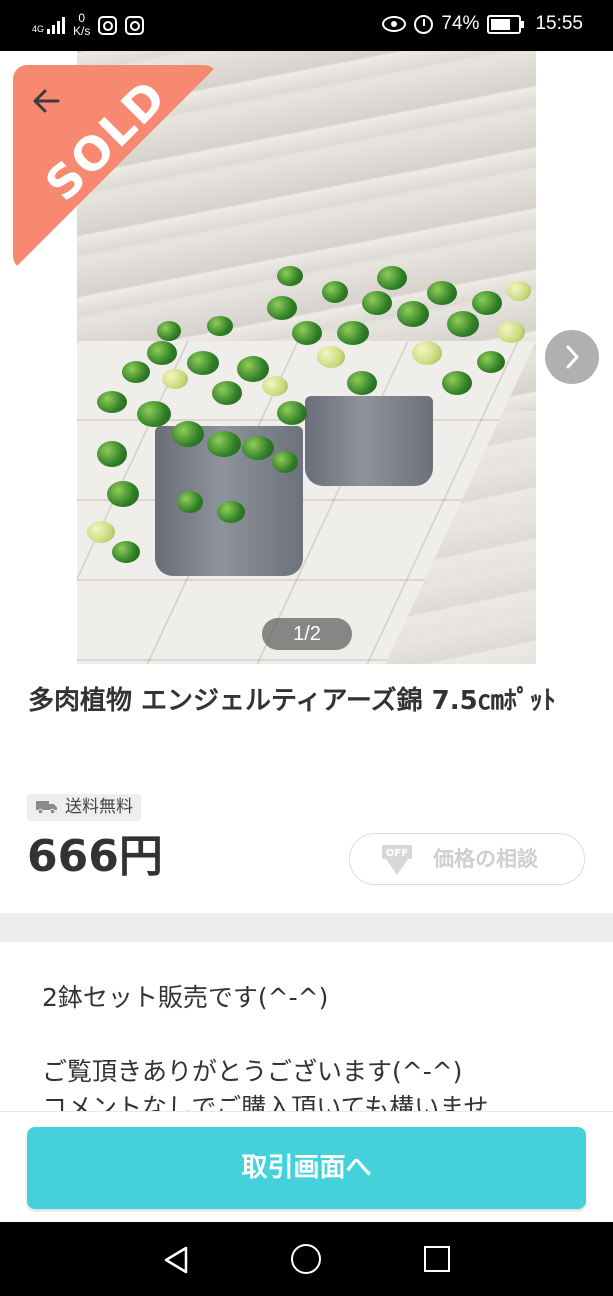  I want to click on status-bar: 4G 0 K/s 74% 15:55, so click(306, 25).